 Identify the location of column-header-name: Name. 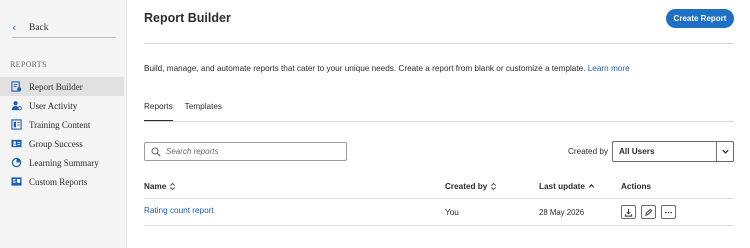
(160, 186).